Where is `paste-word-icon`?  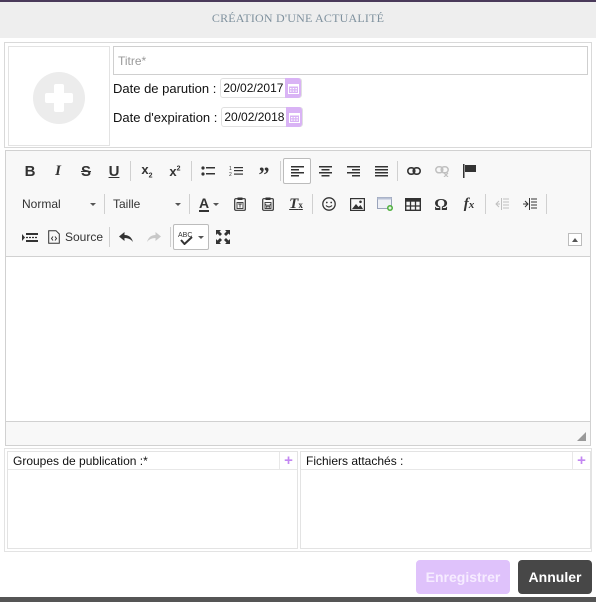 paste-word-icon is located at coordinates (268, 204).